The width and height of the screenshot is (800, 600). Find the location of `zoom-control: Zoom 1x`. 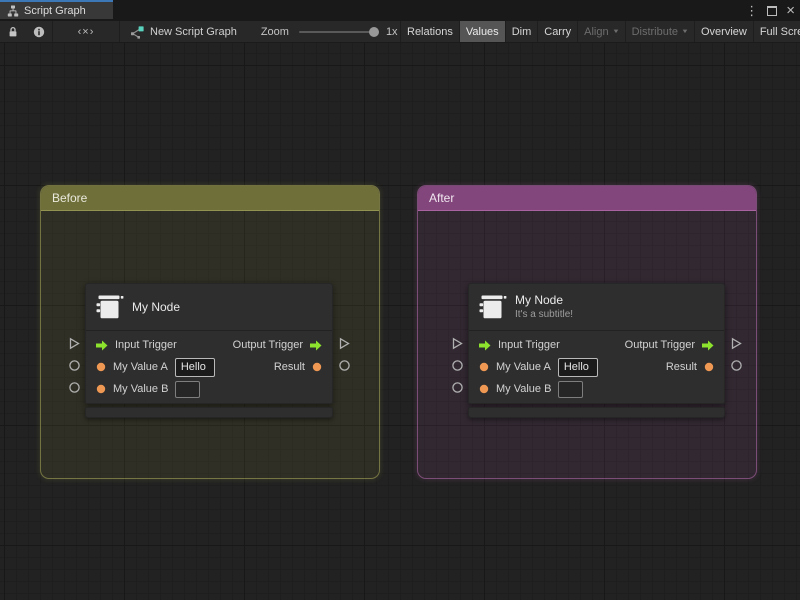

zoom-control: Zoom 1x is located at coordinates (329, 31).